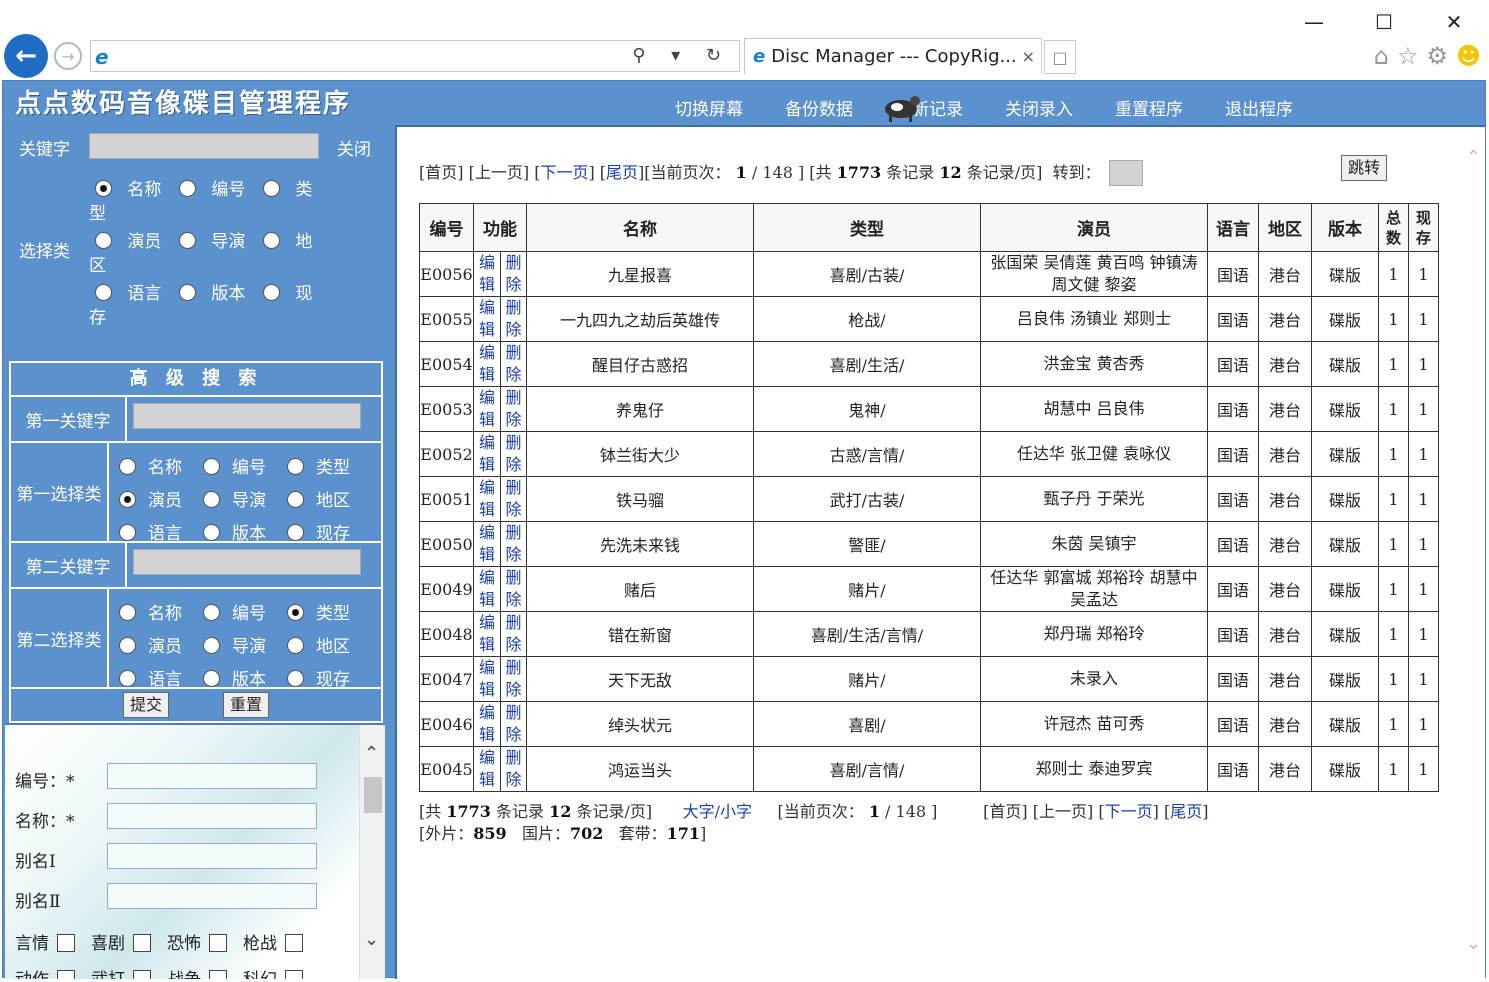  Describe the element at coordinates (145, 705) in the screenshot. I see `submit-button: 提交` at that location.